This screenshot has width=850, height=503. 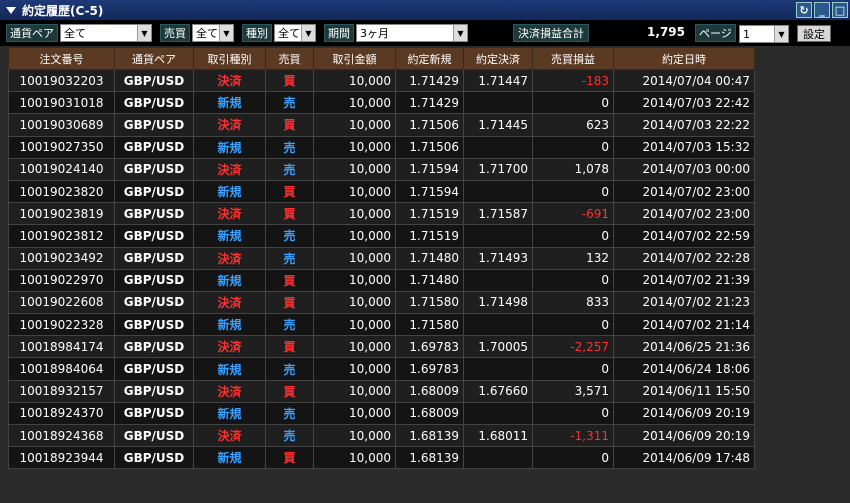 What do you see at coordinates (289, 58) in the screenshot?
I see `col-header-side: 売買` at bounding box center [289, 58].